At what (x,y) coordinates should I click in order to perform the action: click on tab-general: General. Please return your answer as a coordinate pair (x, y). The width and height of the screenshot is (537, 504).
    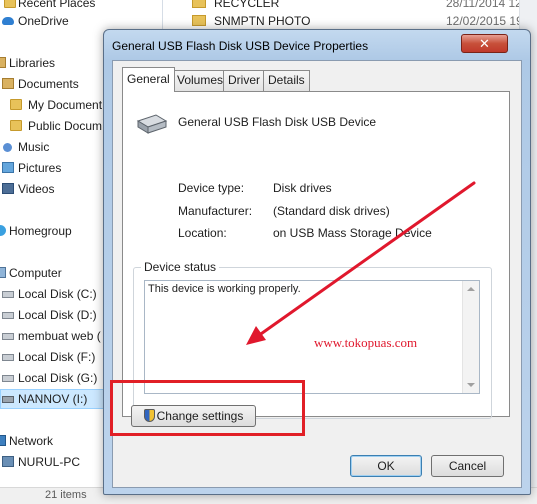
    Looking at the image, I should click on (148, 79).